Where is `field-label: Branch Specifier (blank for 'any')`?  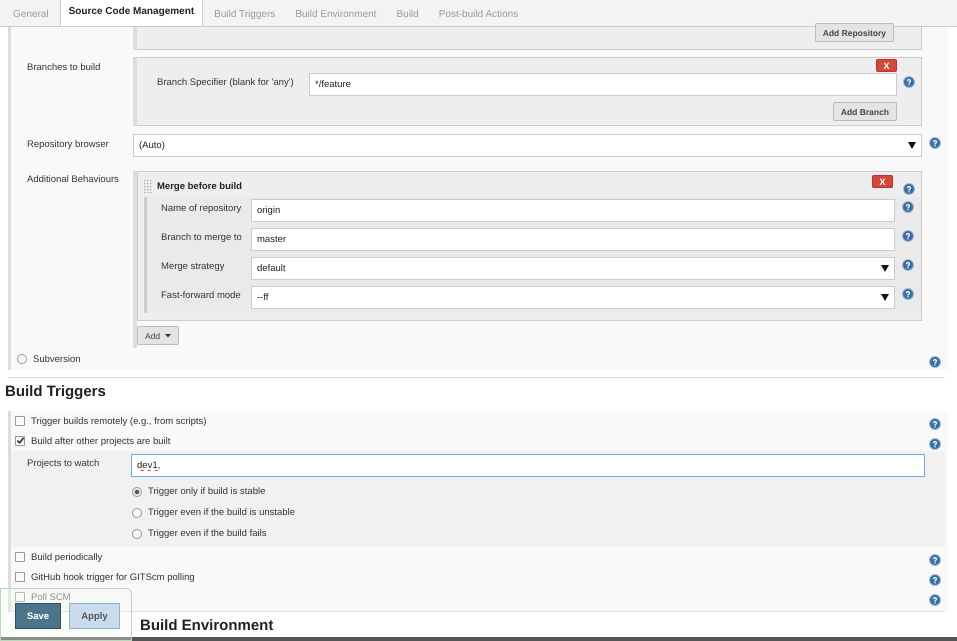
field-label: Branch Specifier (blank for 'any') is located at coordinates (226, 83).